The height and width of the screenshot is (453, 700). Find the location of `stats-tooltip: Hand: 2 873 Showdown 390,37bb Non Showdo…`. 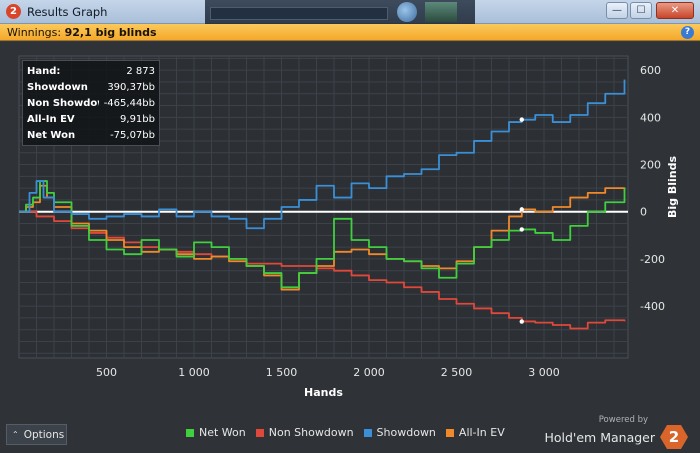

stats-tooltip: Hand: 2 873 Showdown 390,37bb Non Showdo… is located at coordinates (91, 103).